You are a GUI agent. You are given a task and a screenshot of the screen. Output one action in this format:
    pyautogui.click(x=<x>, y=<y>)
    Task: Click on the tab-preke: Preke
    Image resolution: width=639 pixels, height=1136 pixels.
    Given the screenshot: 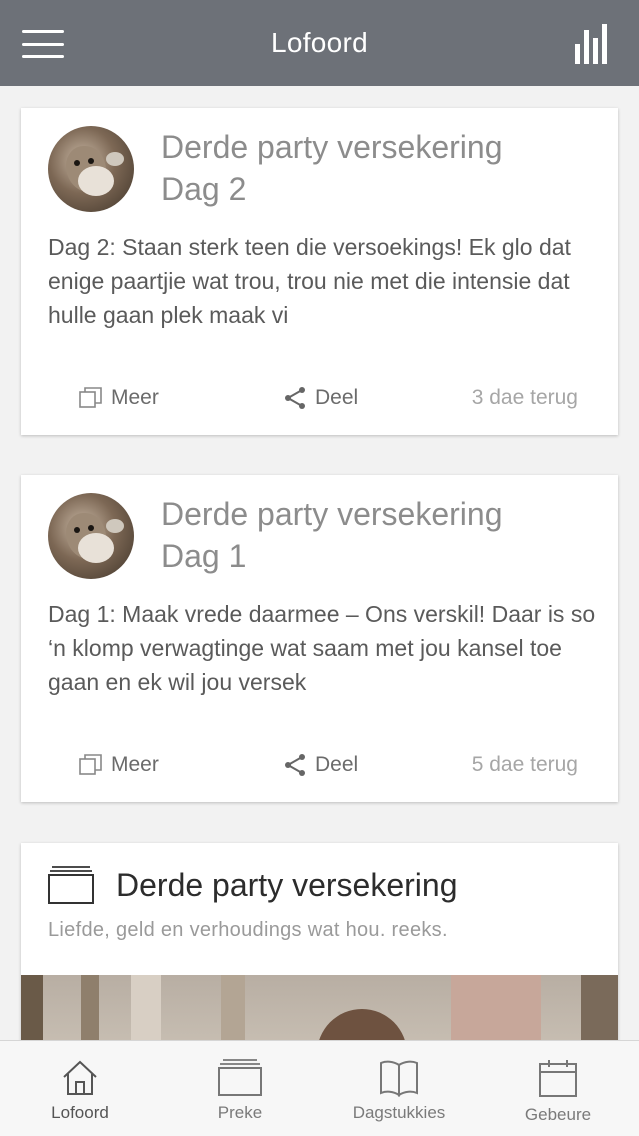 What is the action you would take?
    pyautogui.click(x=240, y=1088)
    